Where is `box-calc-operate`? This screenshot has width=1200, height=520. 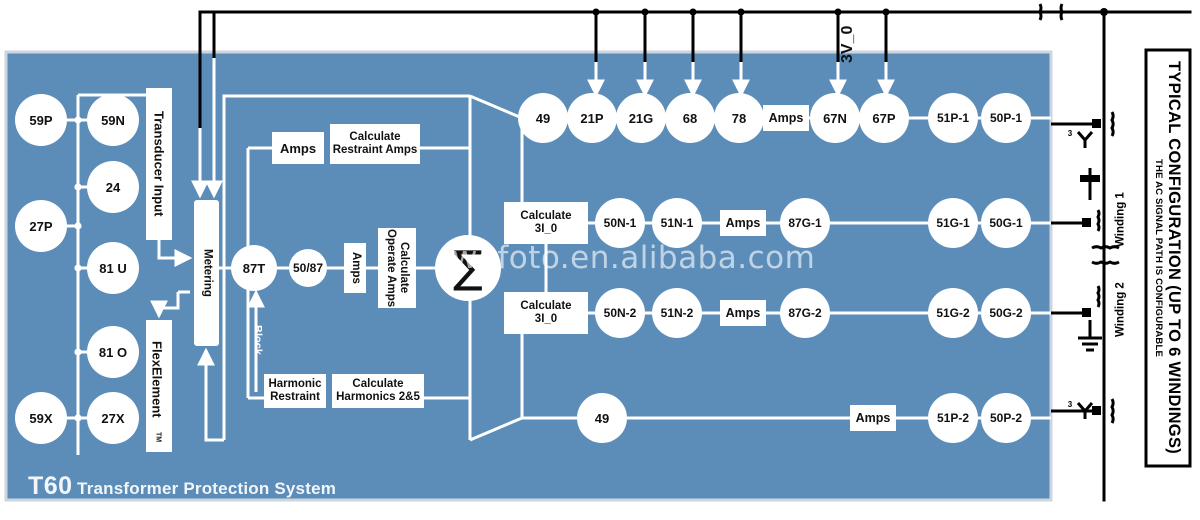
box-calc-operate is located at coordinates (397, 268).